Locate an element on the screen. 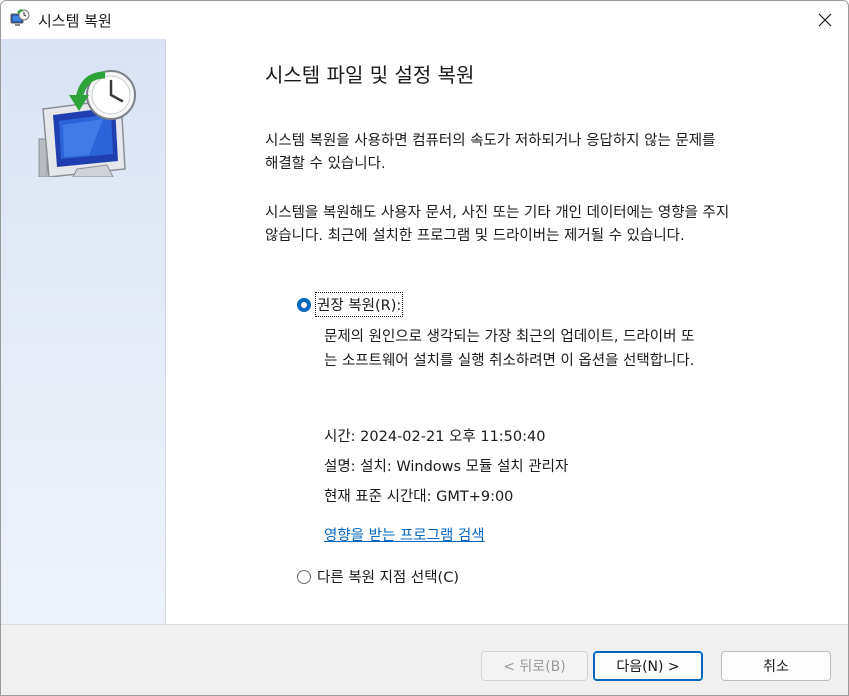 Image resolution: width=849 pixels, height=696 pixels. button-footer: < 뒤로(B) 다음(N) > 취소 is located at coordinates (424, 659).